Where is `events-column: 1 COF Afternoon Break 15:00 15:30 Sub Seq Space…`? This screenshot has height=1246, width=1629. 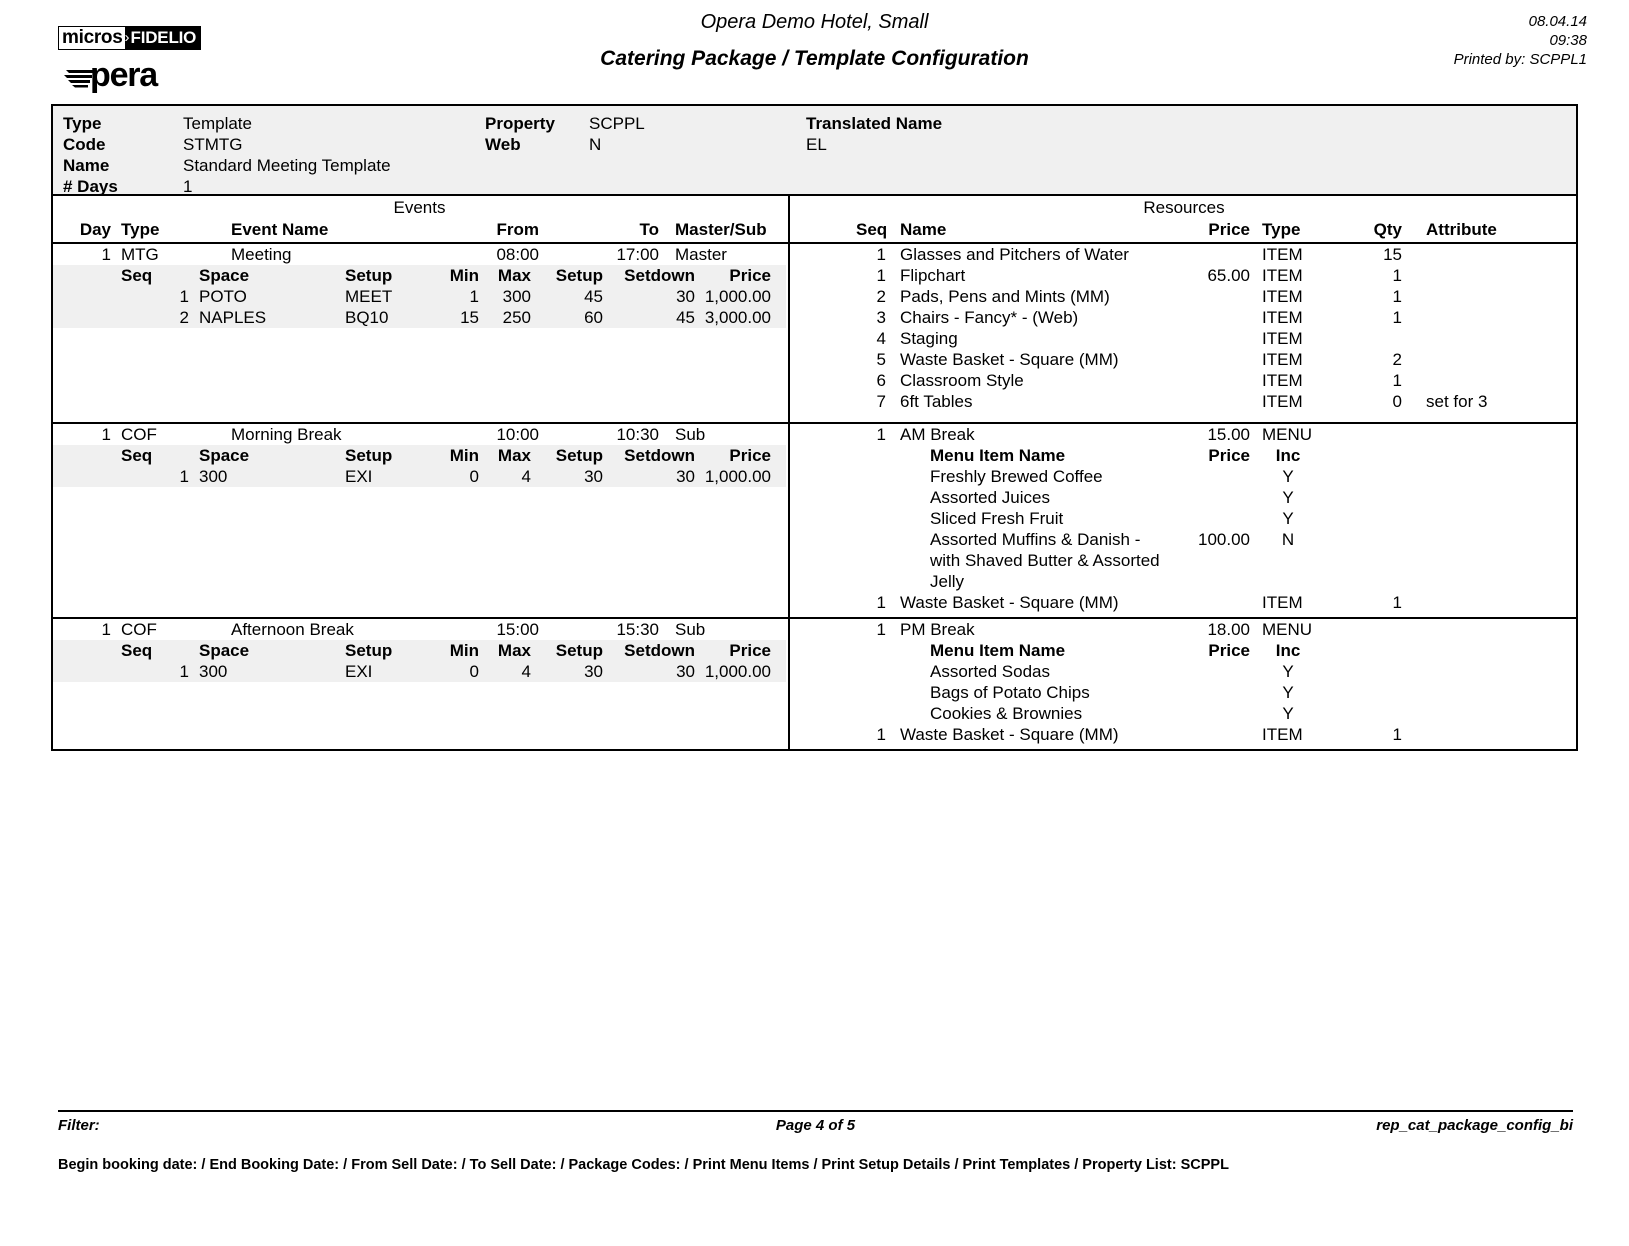 events-column: 1 COF Afternoon Break 15:00 15:30 Sub Seq Space… is located at coordinates (419, 684).